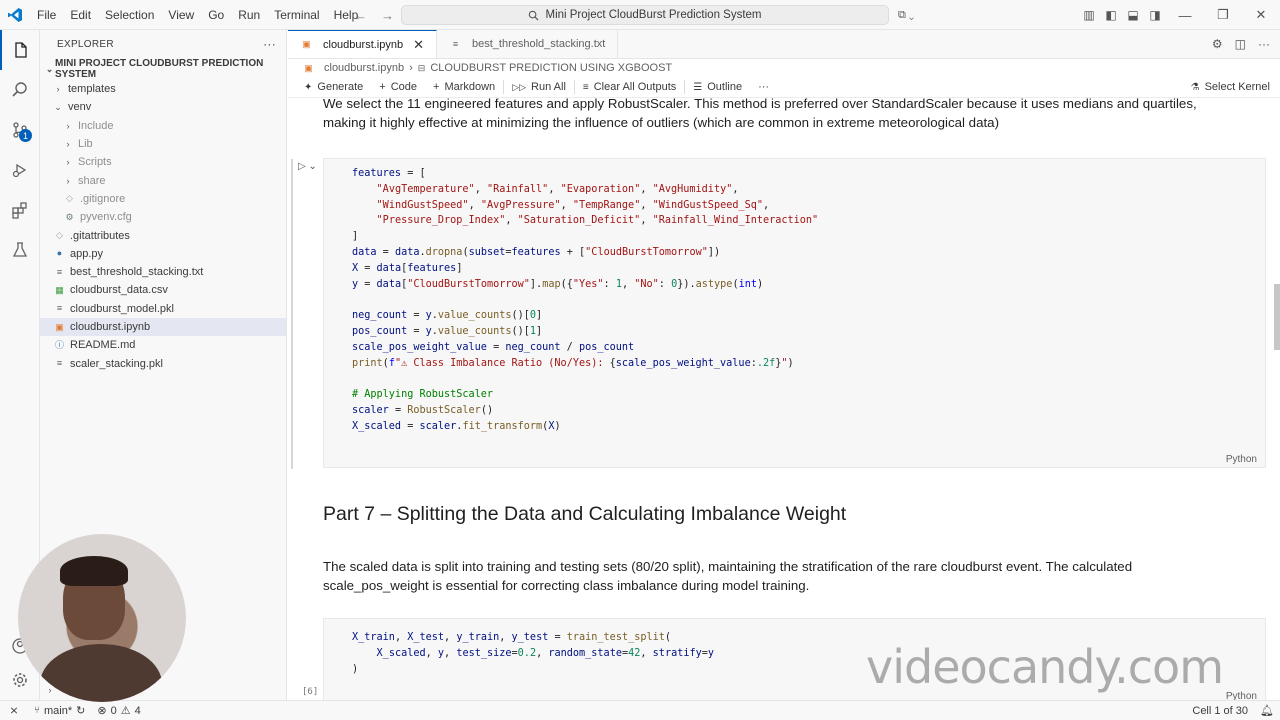 The width and height of the screenshot is (1280, 720). I want to click on toolbar-more-button: ···, so click(763, 87).